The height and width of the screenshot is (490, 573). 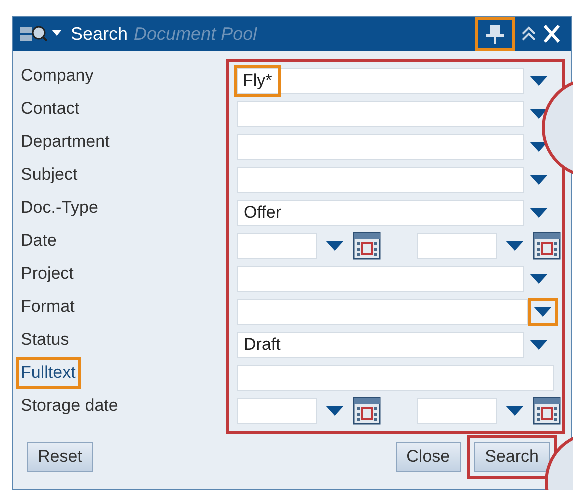 I want to click on dialog-button: Close, so click(x=429, y=457).